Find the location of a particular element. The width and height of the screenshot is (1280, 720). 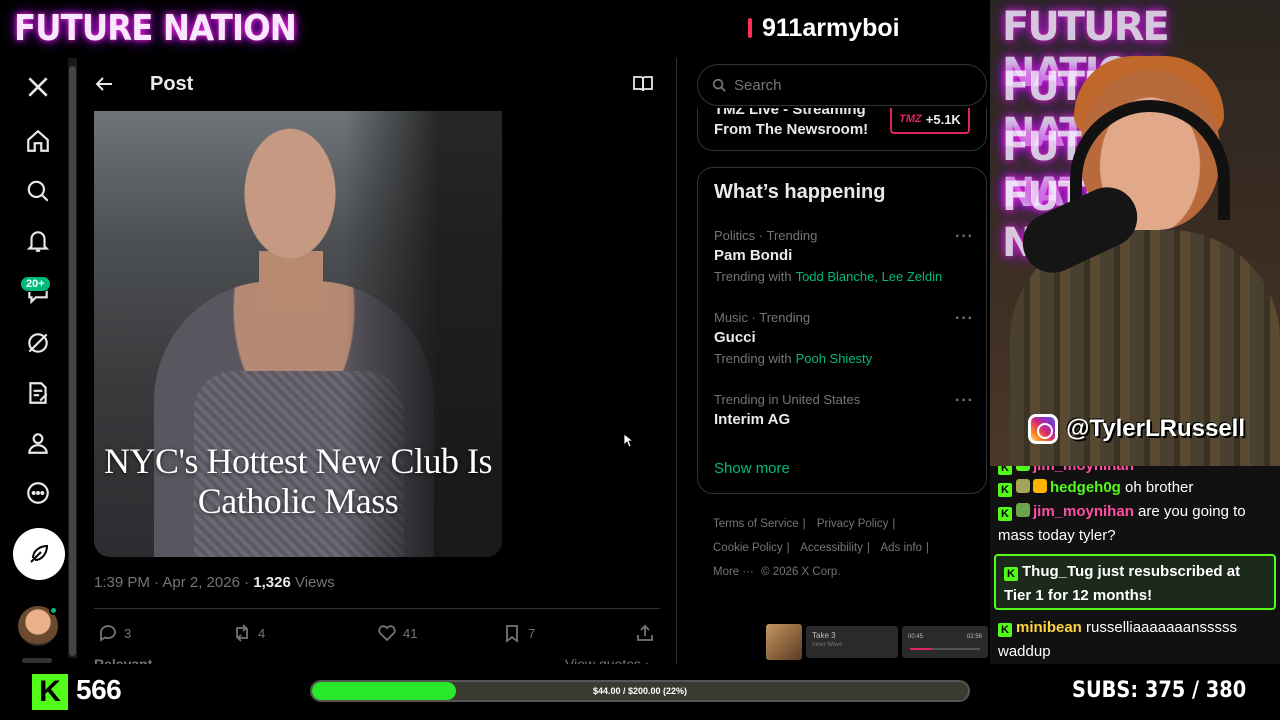

post-header: Post is located at coordinates (376, 84).